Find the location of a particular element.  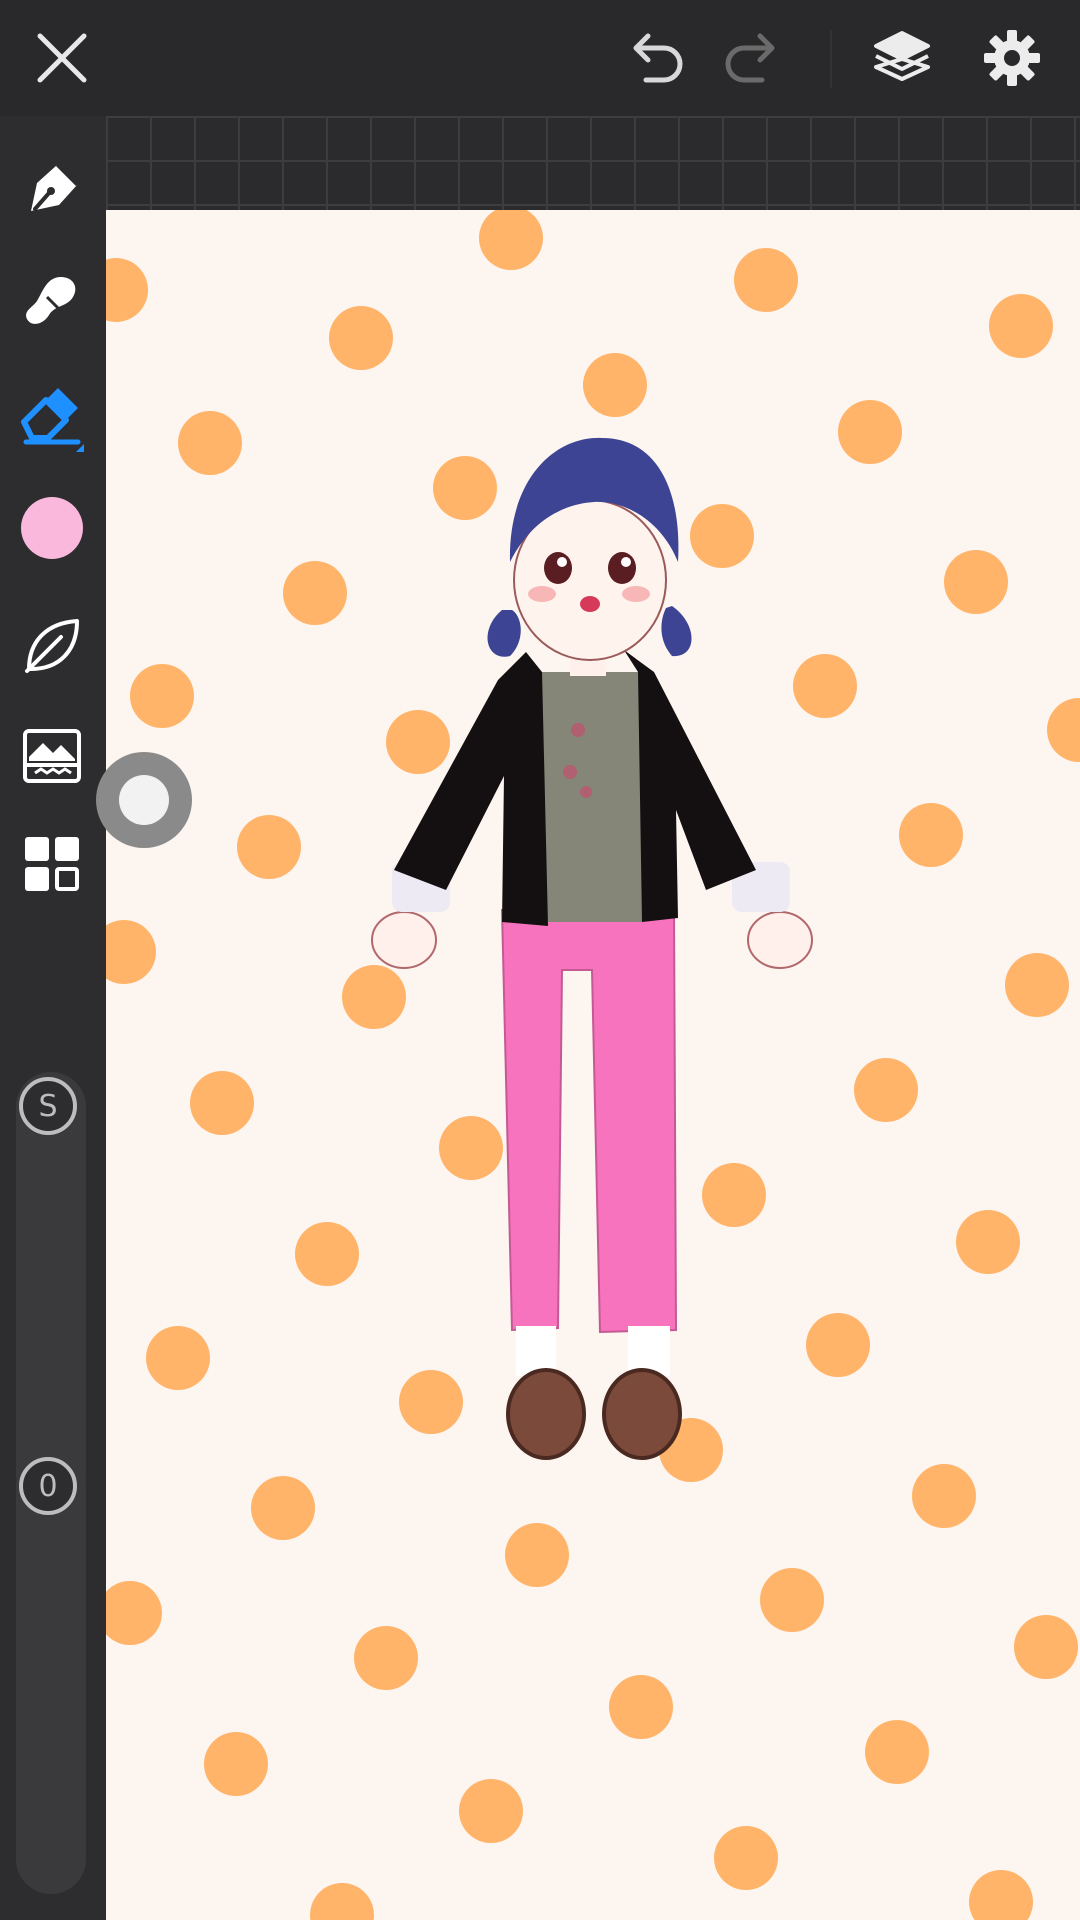

top-bar is located at coordinates (540, 58).